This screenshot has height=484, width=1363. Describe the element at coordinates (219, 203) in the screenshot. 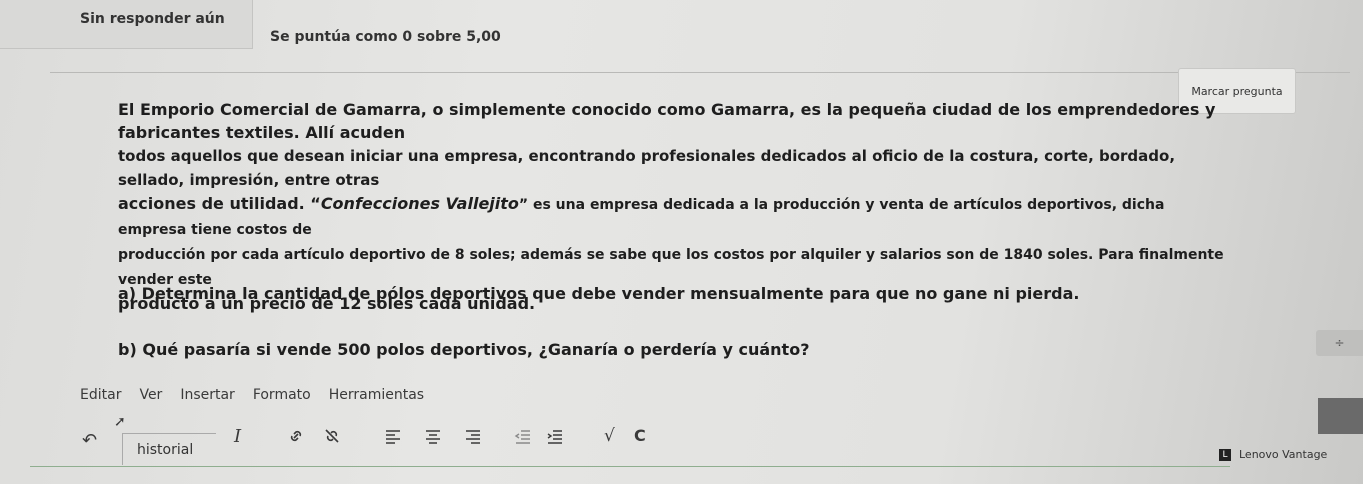

I see `question-line-3a: acciones de utilidad. “` at that location.